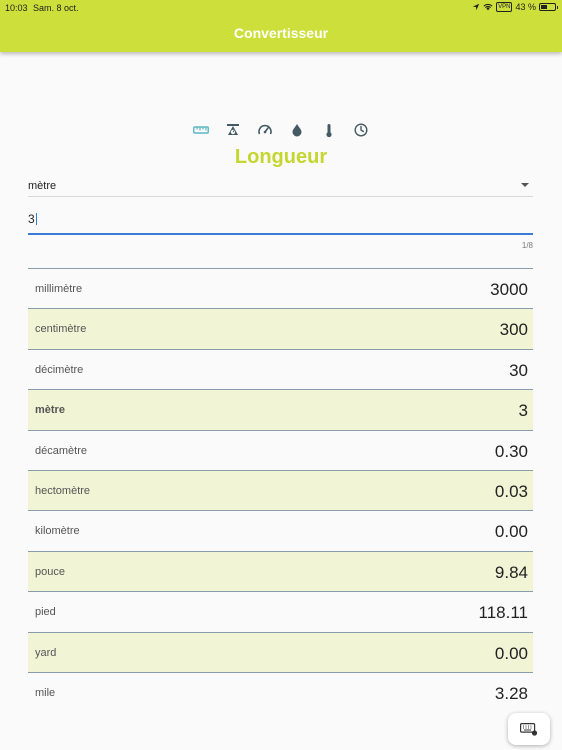  What do you see at coordinates (50, 571) in the screenshot?
I see `result-unit: pouce` at bounding box center [50, 571].